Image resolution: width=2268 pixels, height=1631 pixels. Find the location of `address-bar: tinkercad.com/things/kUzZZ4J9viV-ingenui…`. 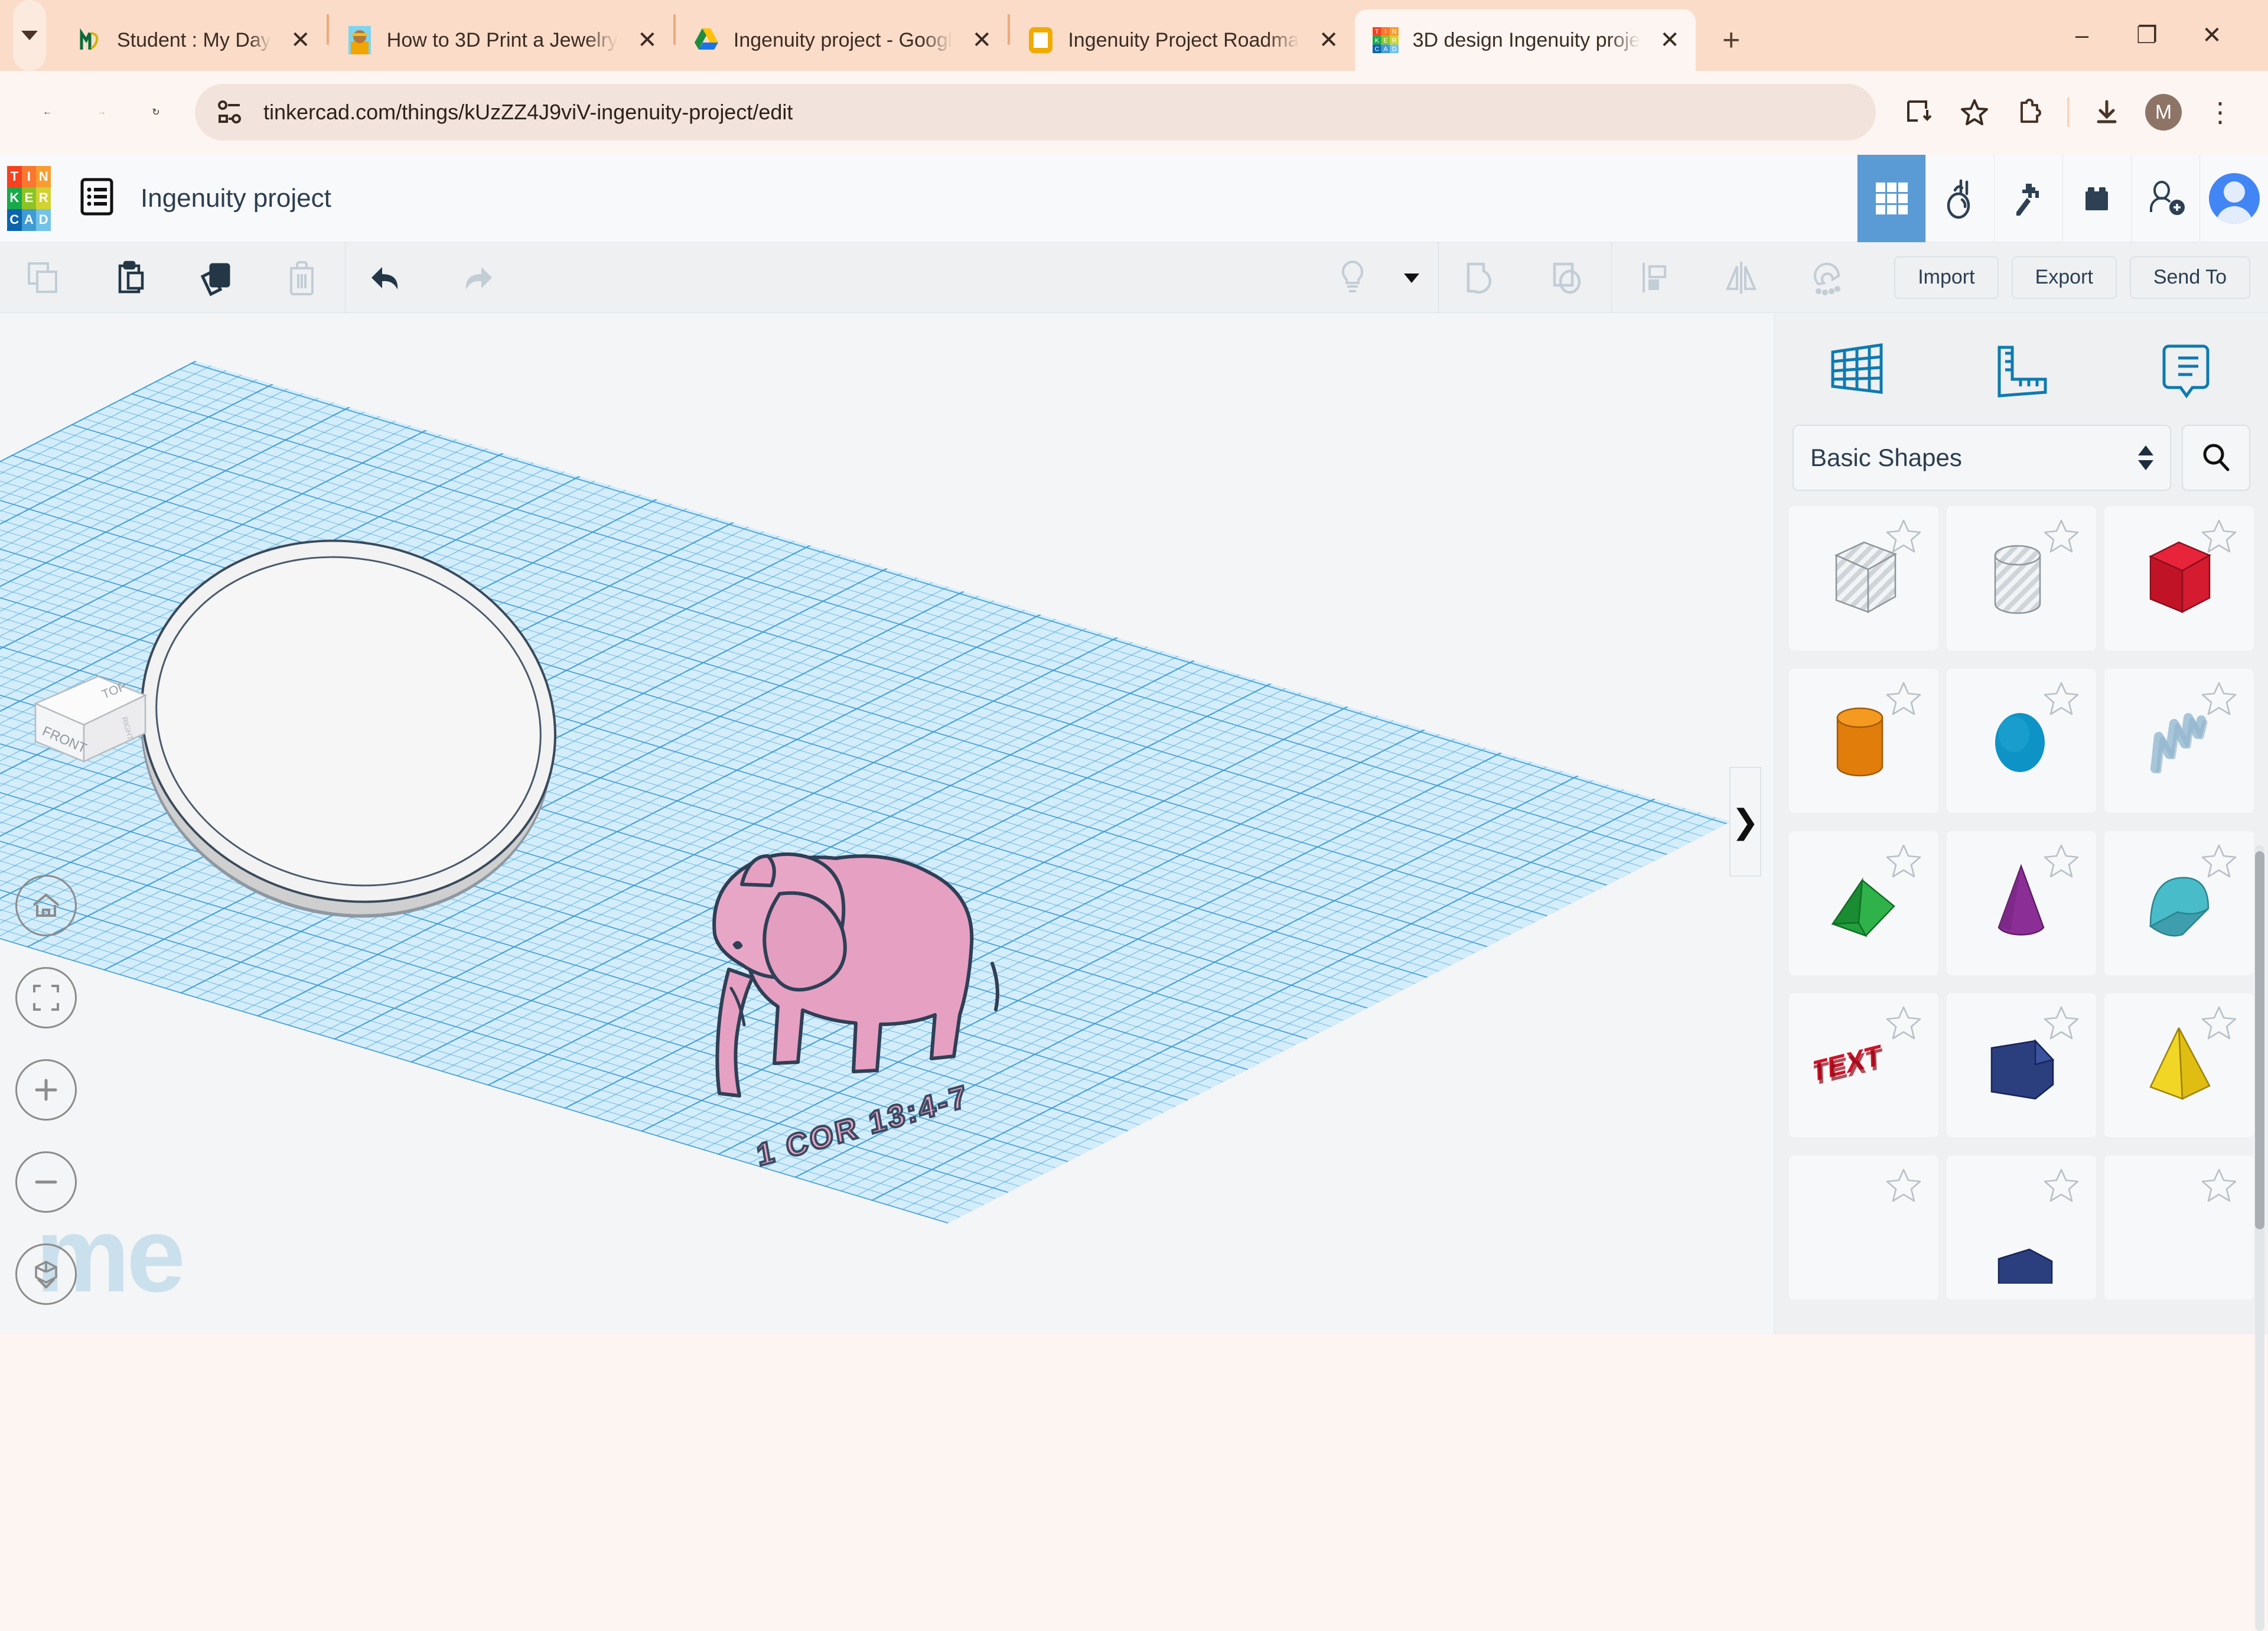

address-bar: tinkercad.com/things/kUzZZ4J9viV-ingenui… is located at coordinates (1035, 112).